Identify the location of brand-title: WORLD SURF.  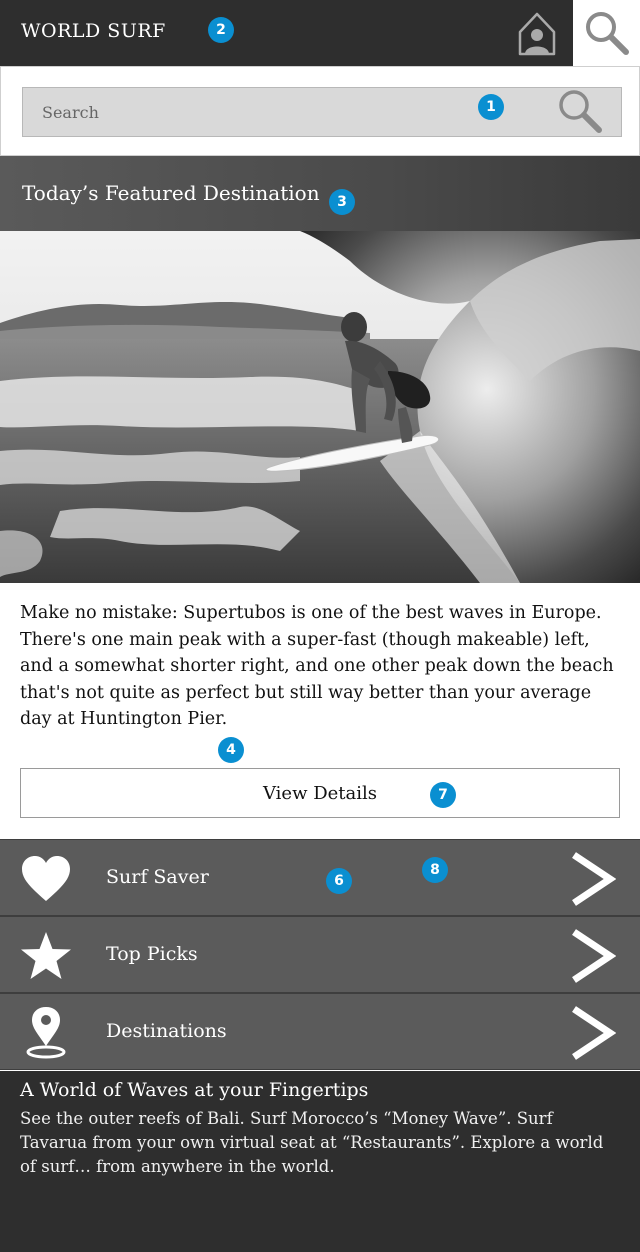
(93, 31).